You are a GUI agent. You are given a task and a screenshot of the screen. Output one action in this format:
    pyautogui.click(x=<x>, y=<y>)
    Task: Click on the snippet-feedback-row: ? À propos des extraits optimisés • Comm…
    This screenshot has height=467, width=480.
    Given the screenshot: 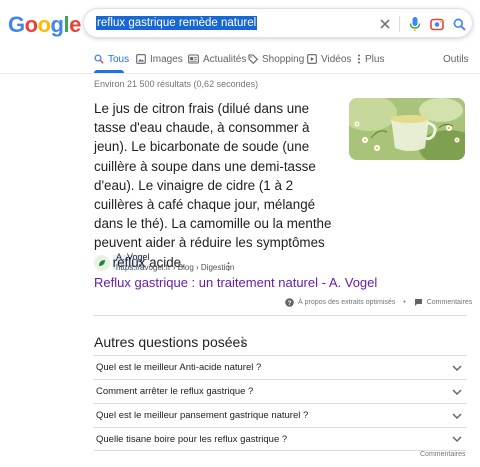 What is the action you would take?
    pyautogui.click(x=378, y=302)
    